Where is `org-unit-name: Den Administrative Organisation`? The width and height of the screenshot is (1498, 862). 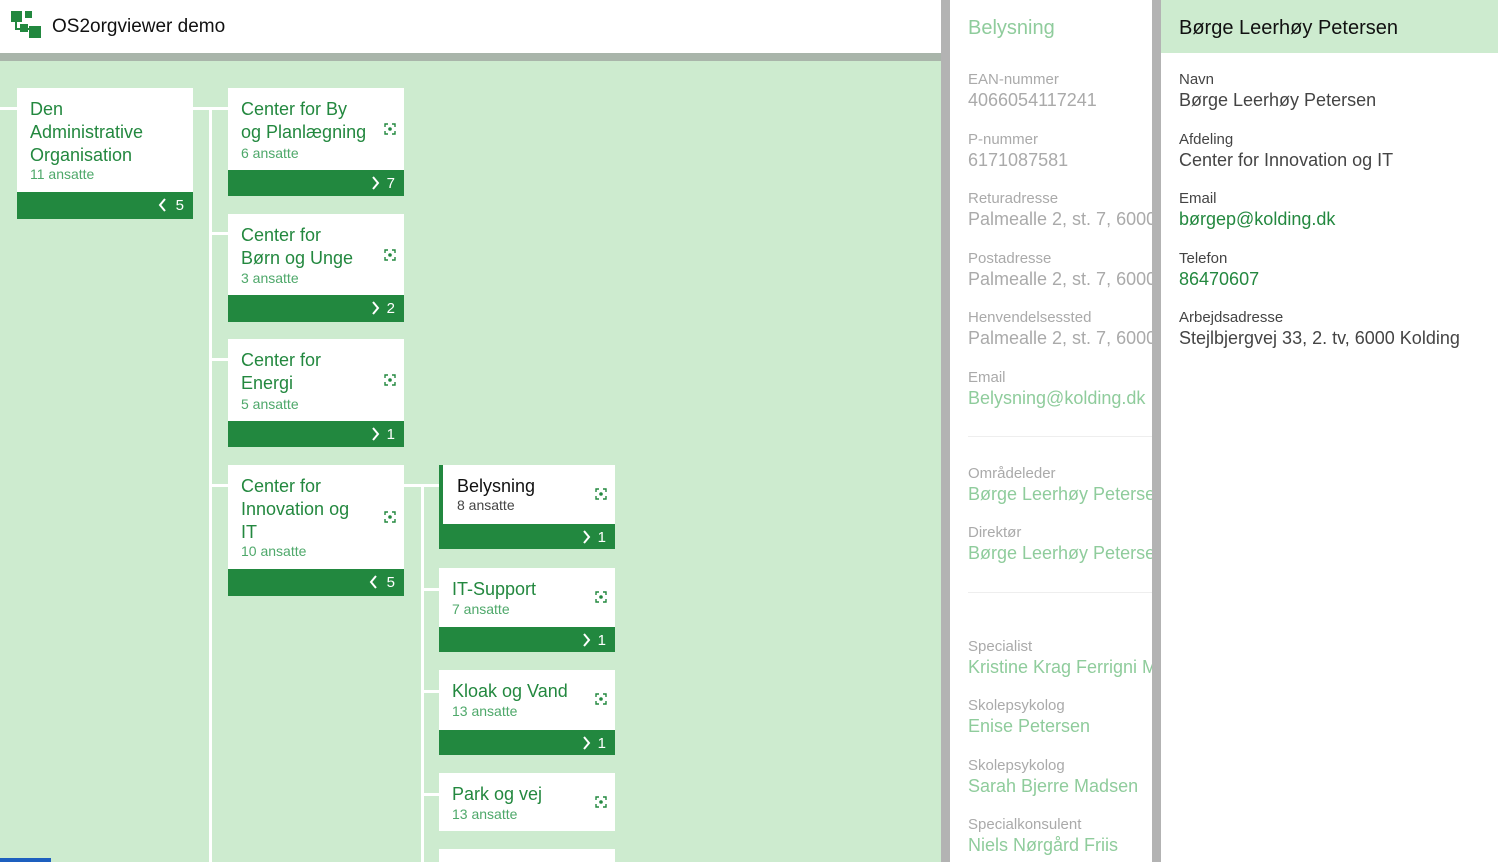
org-unit-name: Den Administrative Organisation is located at coordinates (86, 132).